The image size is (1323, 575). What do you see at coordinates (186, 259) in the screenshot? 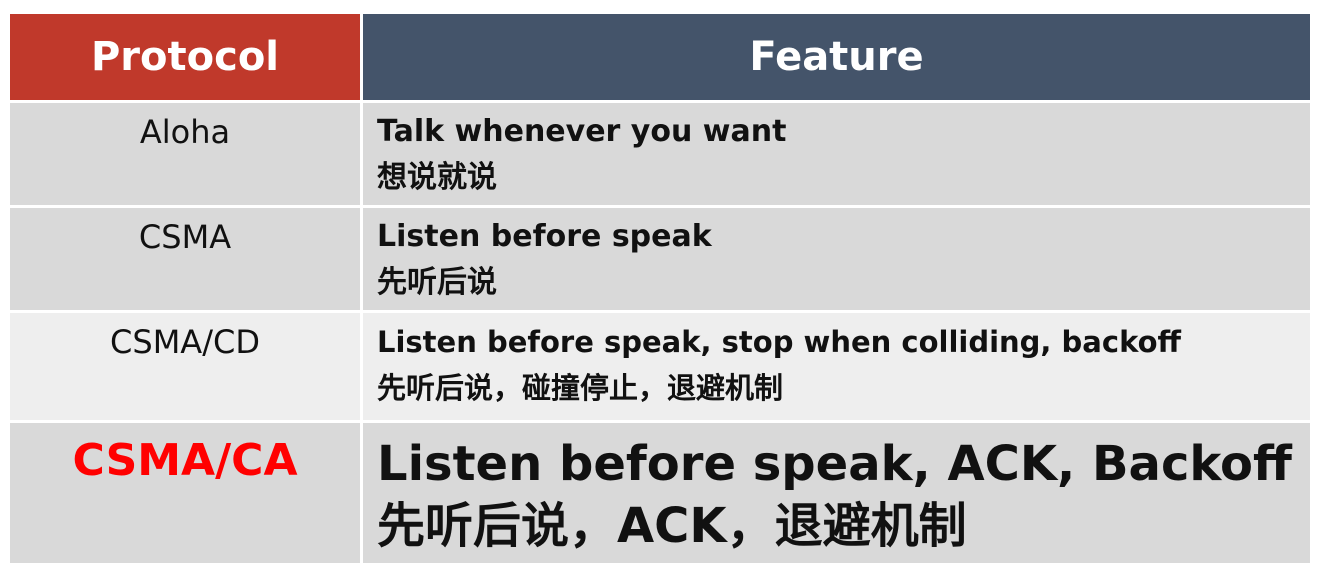
I see `protocol-cell: CSMA` at bounding box center [186, 259].